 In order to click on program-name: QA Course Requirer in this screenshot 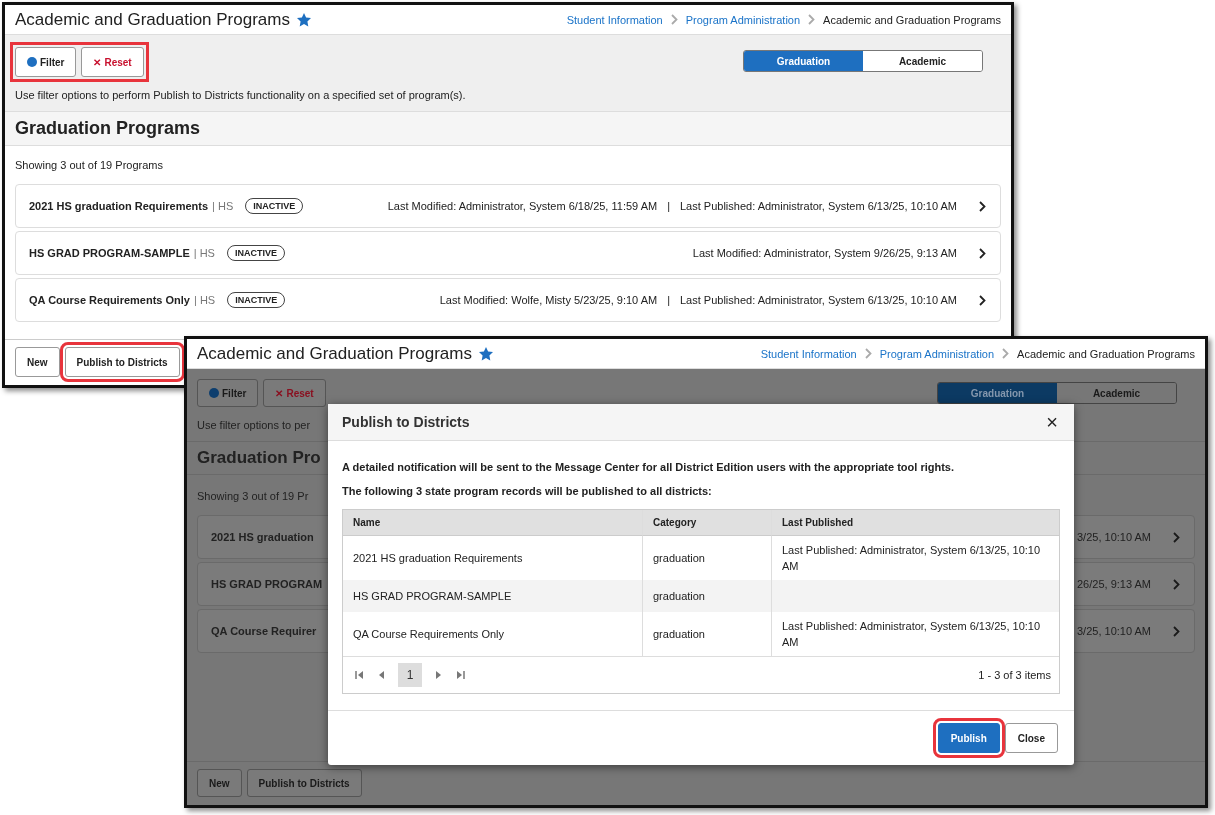, I will do `click(264, 631)`.